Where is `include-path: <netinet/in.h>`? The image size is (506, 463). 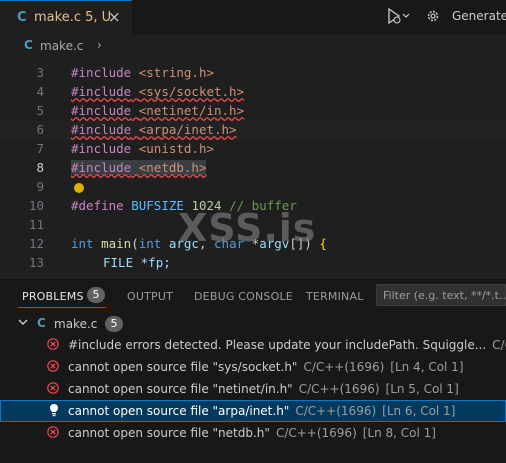
include-path: <netinet/in.h> is located at coordinates (191, 110).